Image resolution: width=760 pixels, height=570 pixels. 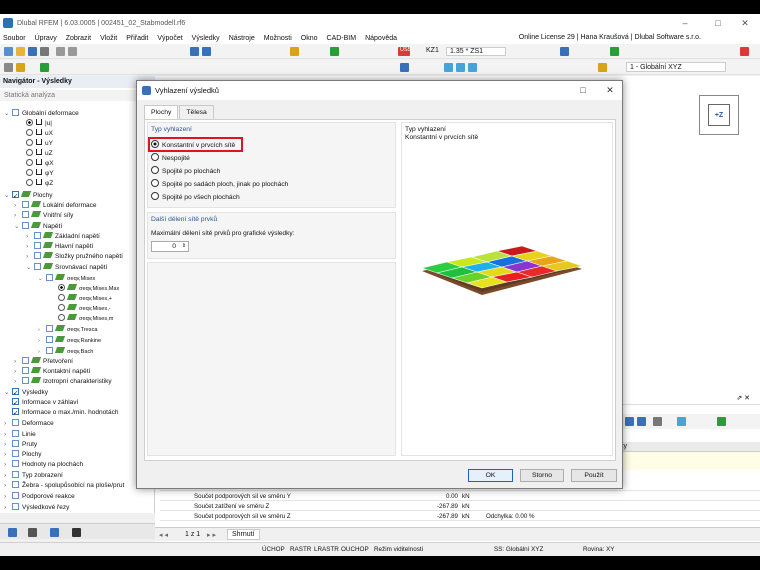 What do you see at coordinates (66, 268) in the screenshot?
I see `tree-item-equivalent-stresses: ⌄ Srovnávací napětí` at bounding box center [66, 268].